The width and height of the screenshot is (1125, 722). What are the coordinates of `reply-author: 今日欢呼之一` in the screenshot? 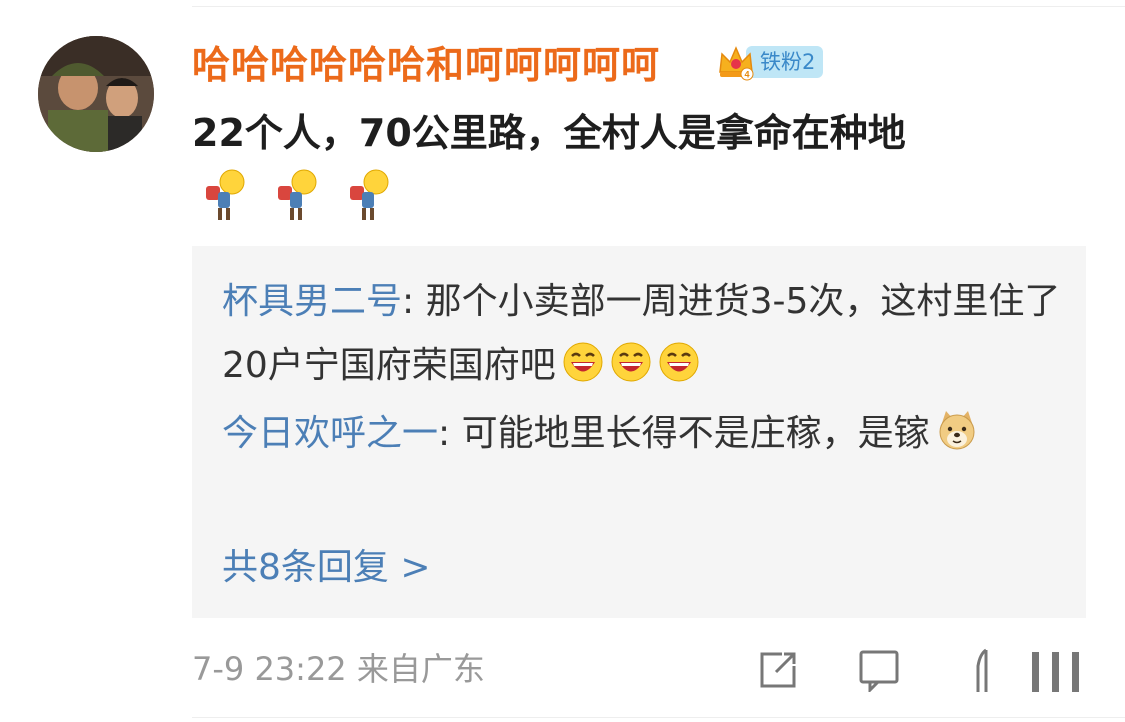 It's located at (330, 433).